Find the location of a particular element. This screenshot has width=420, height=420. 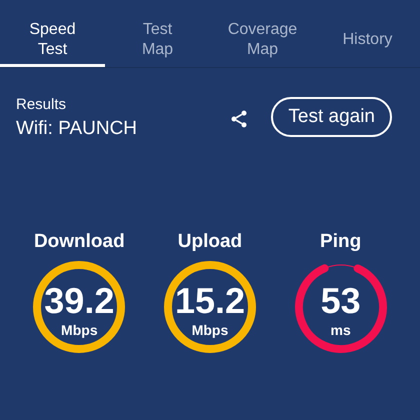

share-icon is located at coordinates (239, 119).